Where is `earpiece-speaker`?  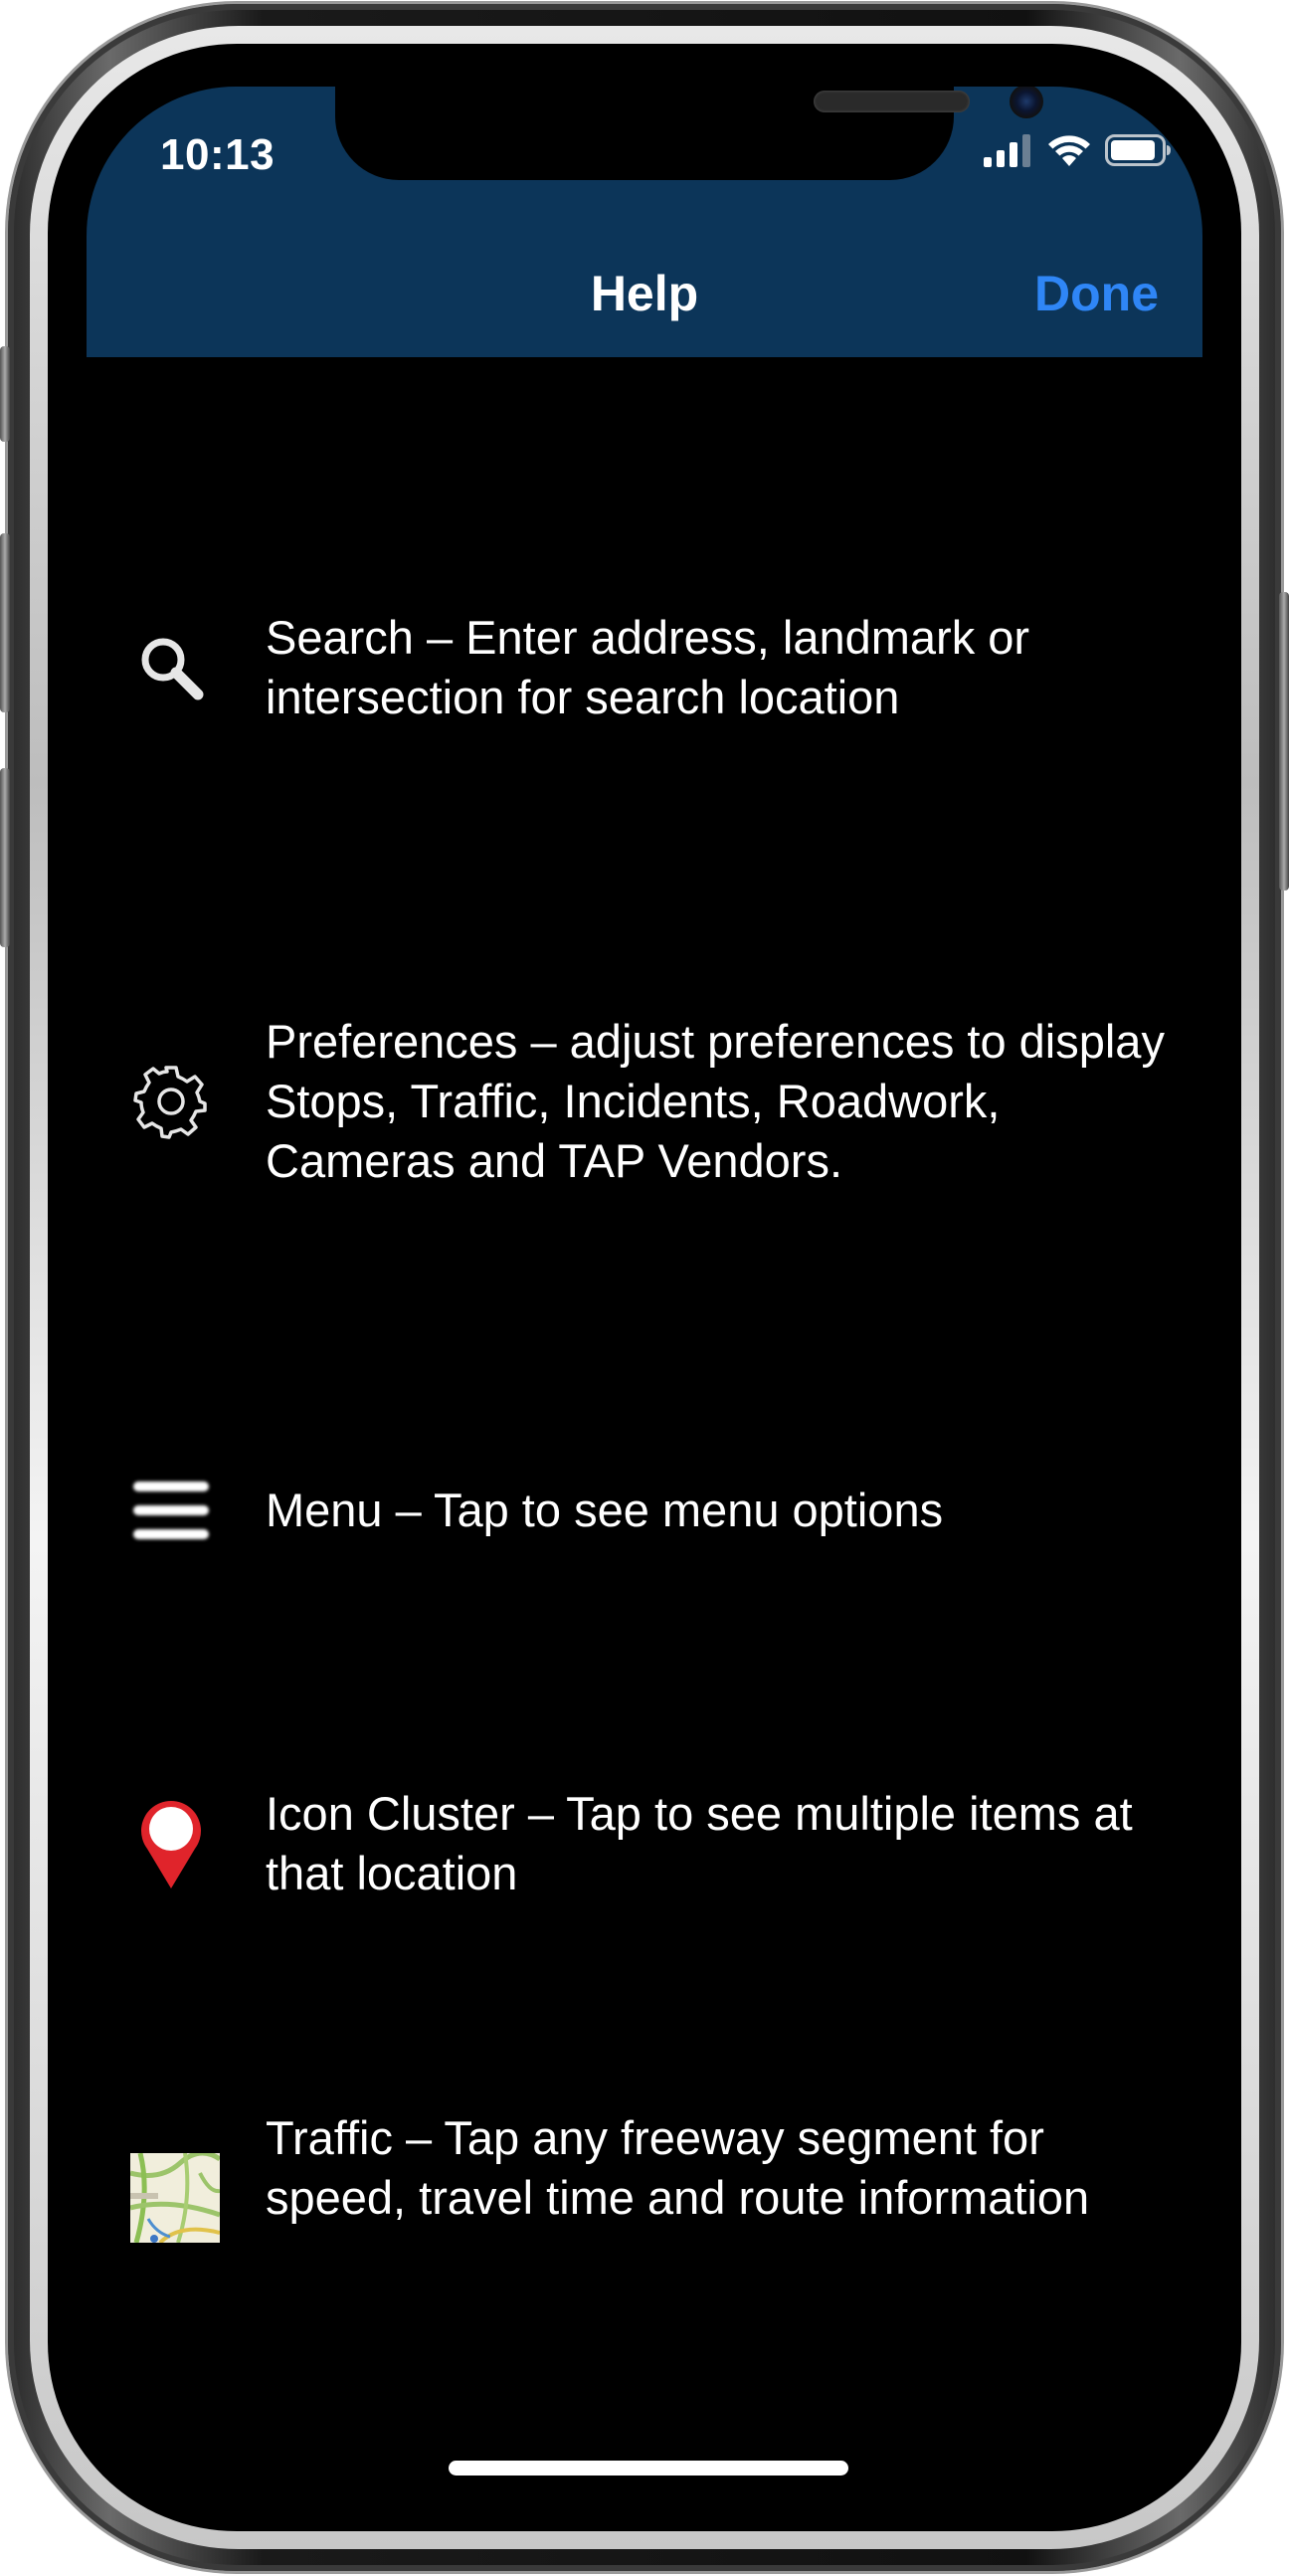
earpiece-speaker is located at coordinates (892, 101).